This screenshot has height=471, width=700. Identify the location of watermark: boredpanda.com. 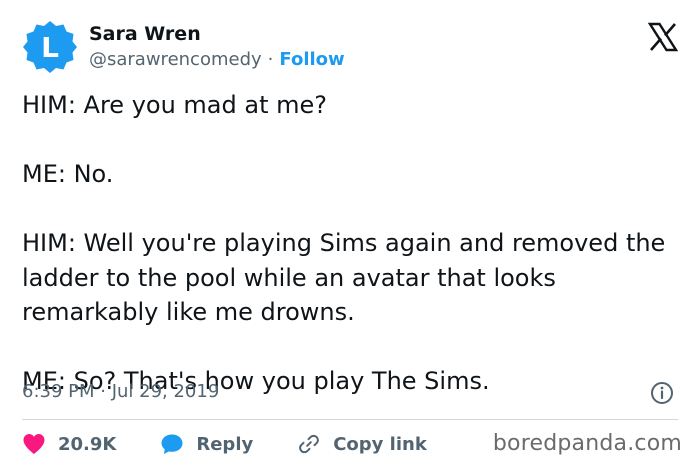
(587, 443).